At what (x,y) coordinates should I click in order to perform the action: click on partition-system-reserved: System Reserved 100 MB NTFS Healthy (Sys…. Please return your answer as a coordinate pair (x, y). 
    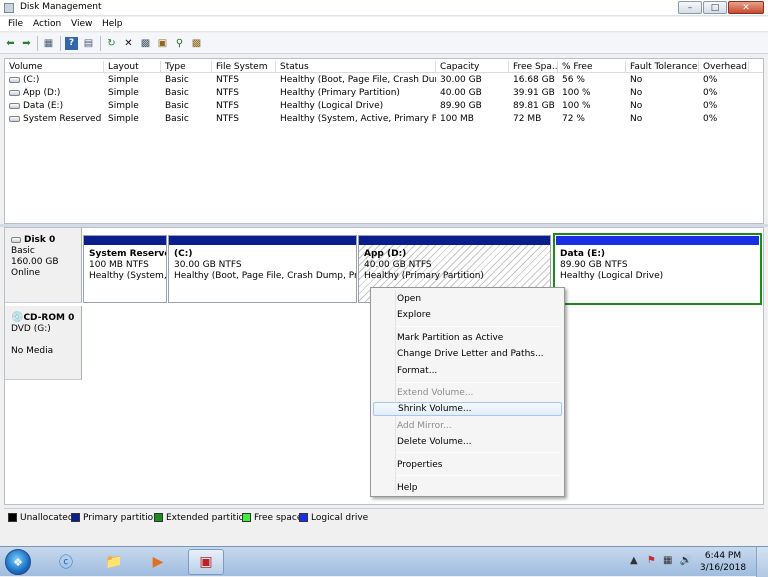
    Looking at the image, I should click on (125, 269).